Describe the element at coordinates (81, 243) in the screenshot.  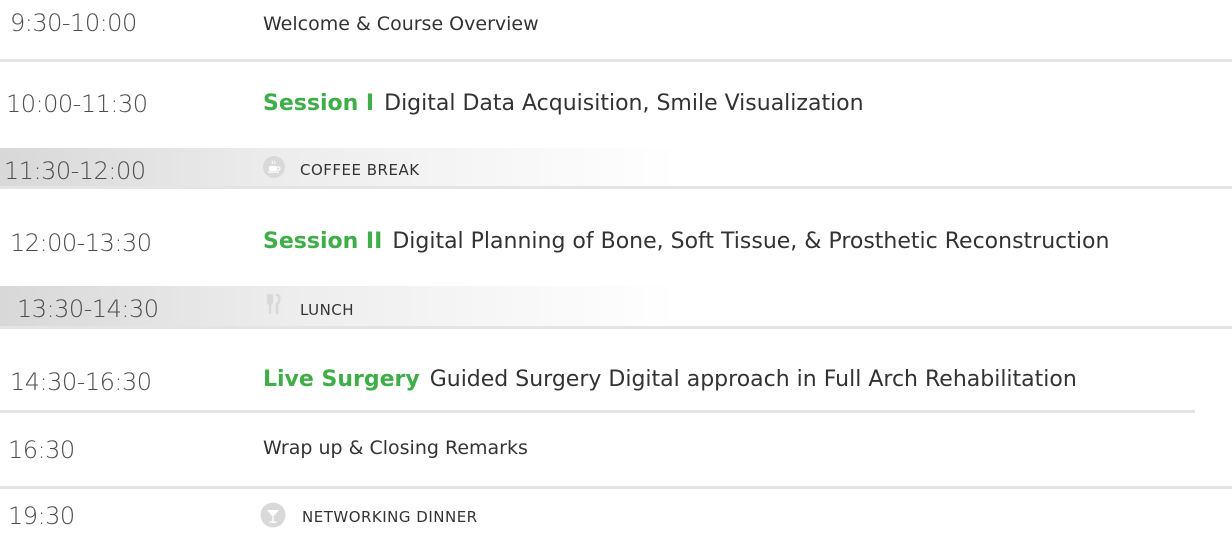
I see `schedule-time: 12:00-13:30` at that location.